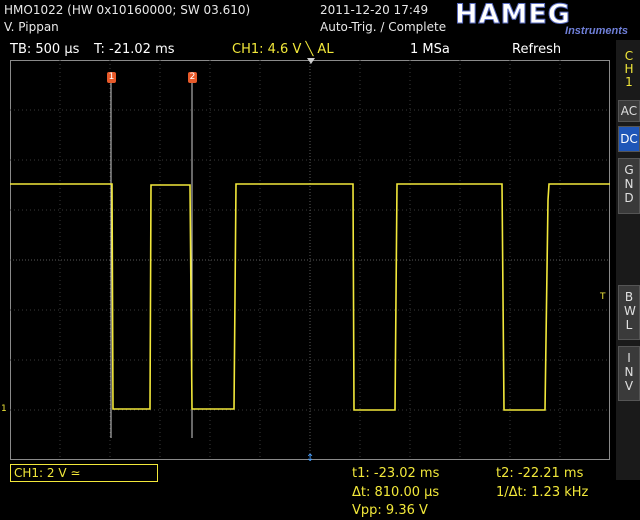 This screenshot has width=640, height=520. What do you see at coordinates (430, 49) in the screenshot?
I see `sample-rate: 1 MSa` at bounding box center [430, 49].